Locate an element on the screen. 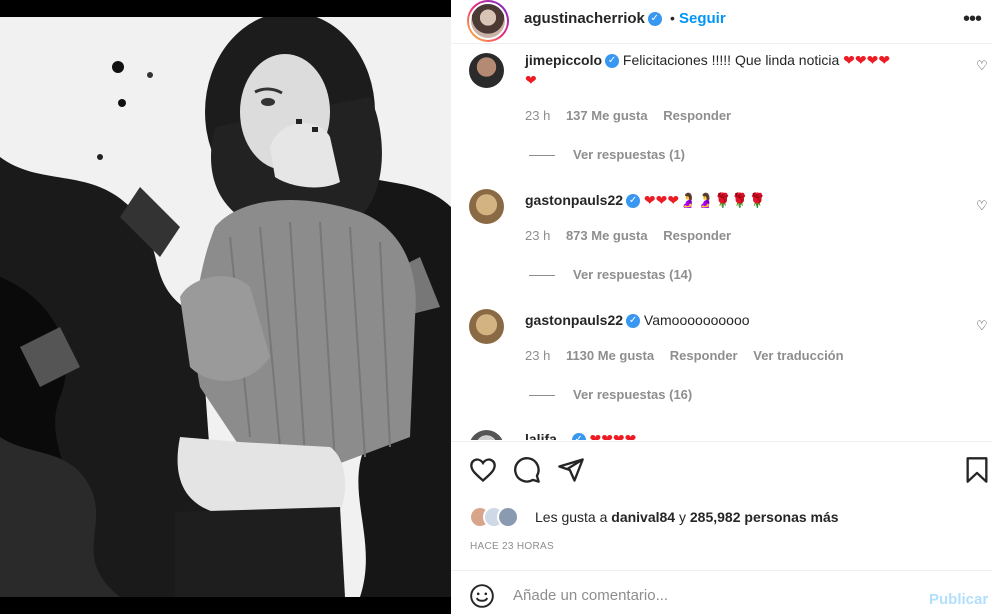 This screenshot has width=992, height=614. comment-body: lalifa... ✓ ❤❤❤❤ is located at coordinates (745, 434).